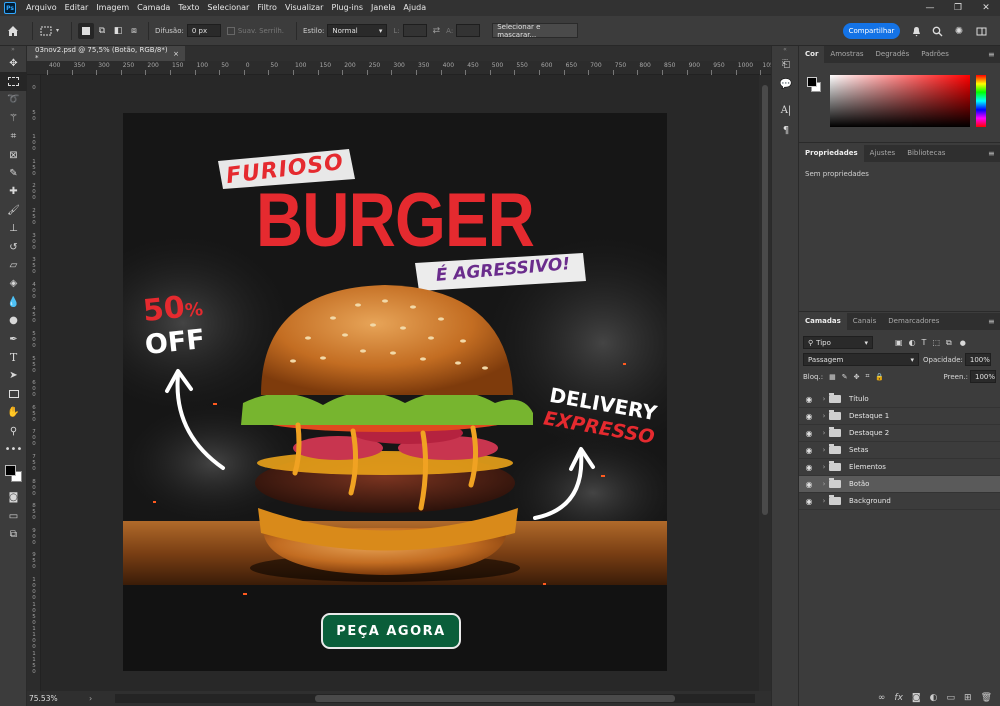 The width and height of the screenshot is (1000, 706). I want to click on menu-editar: Editar, so click(77, 8).